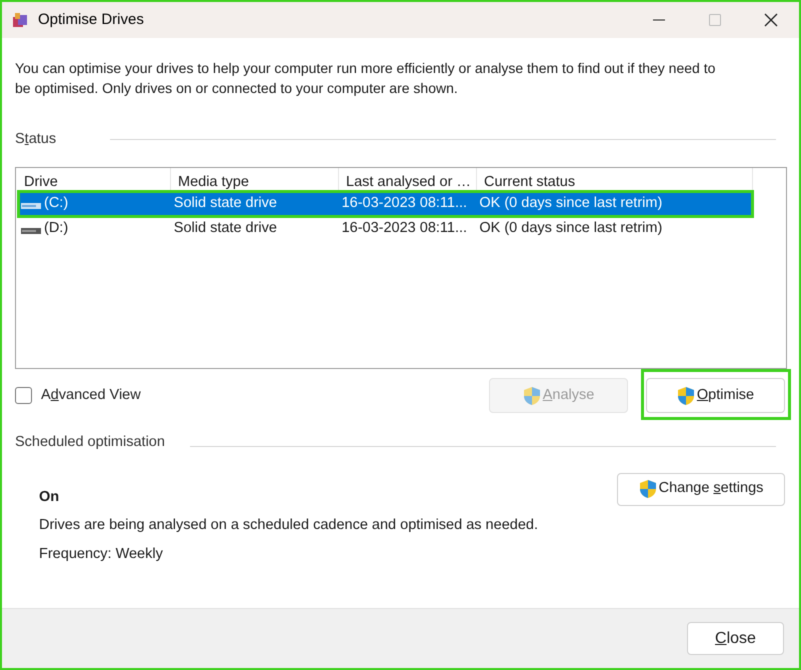 This screenshot has height=670, width=801. Describe the element at coordinates (49, 497) in the screenshot. I see `schedule-state: On` at that location.